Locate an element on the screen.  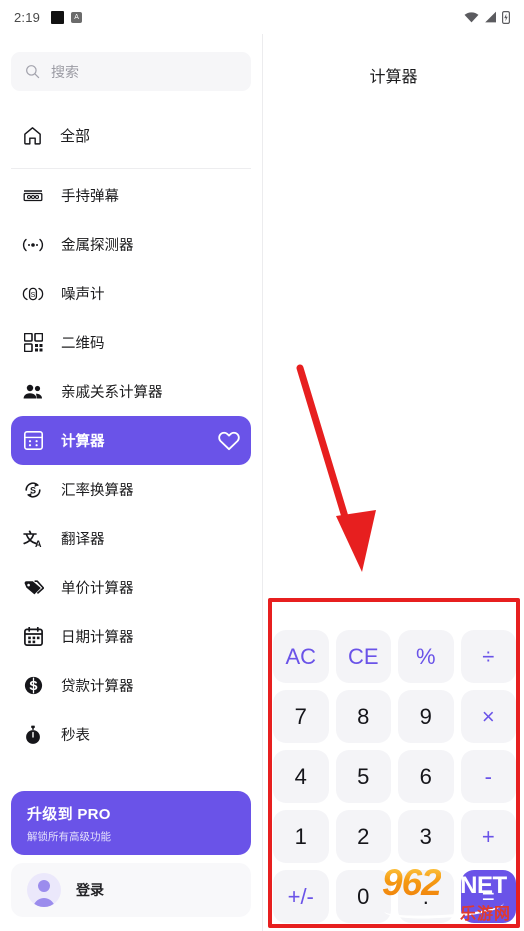
key-2: 2 is located at coordinates (363, 836).